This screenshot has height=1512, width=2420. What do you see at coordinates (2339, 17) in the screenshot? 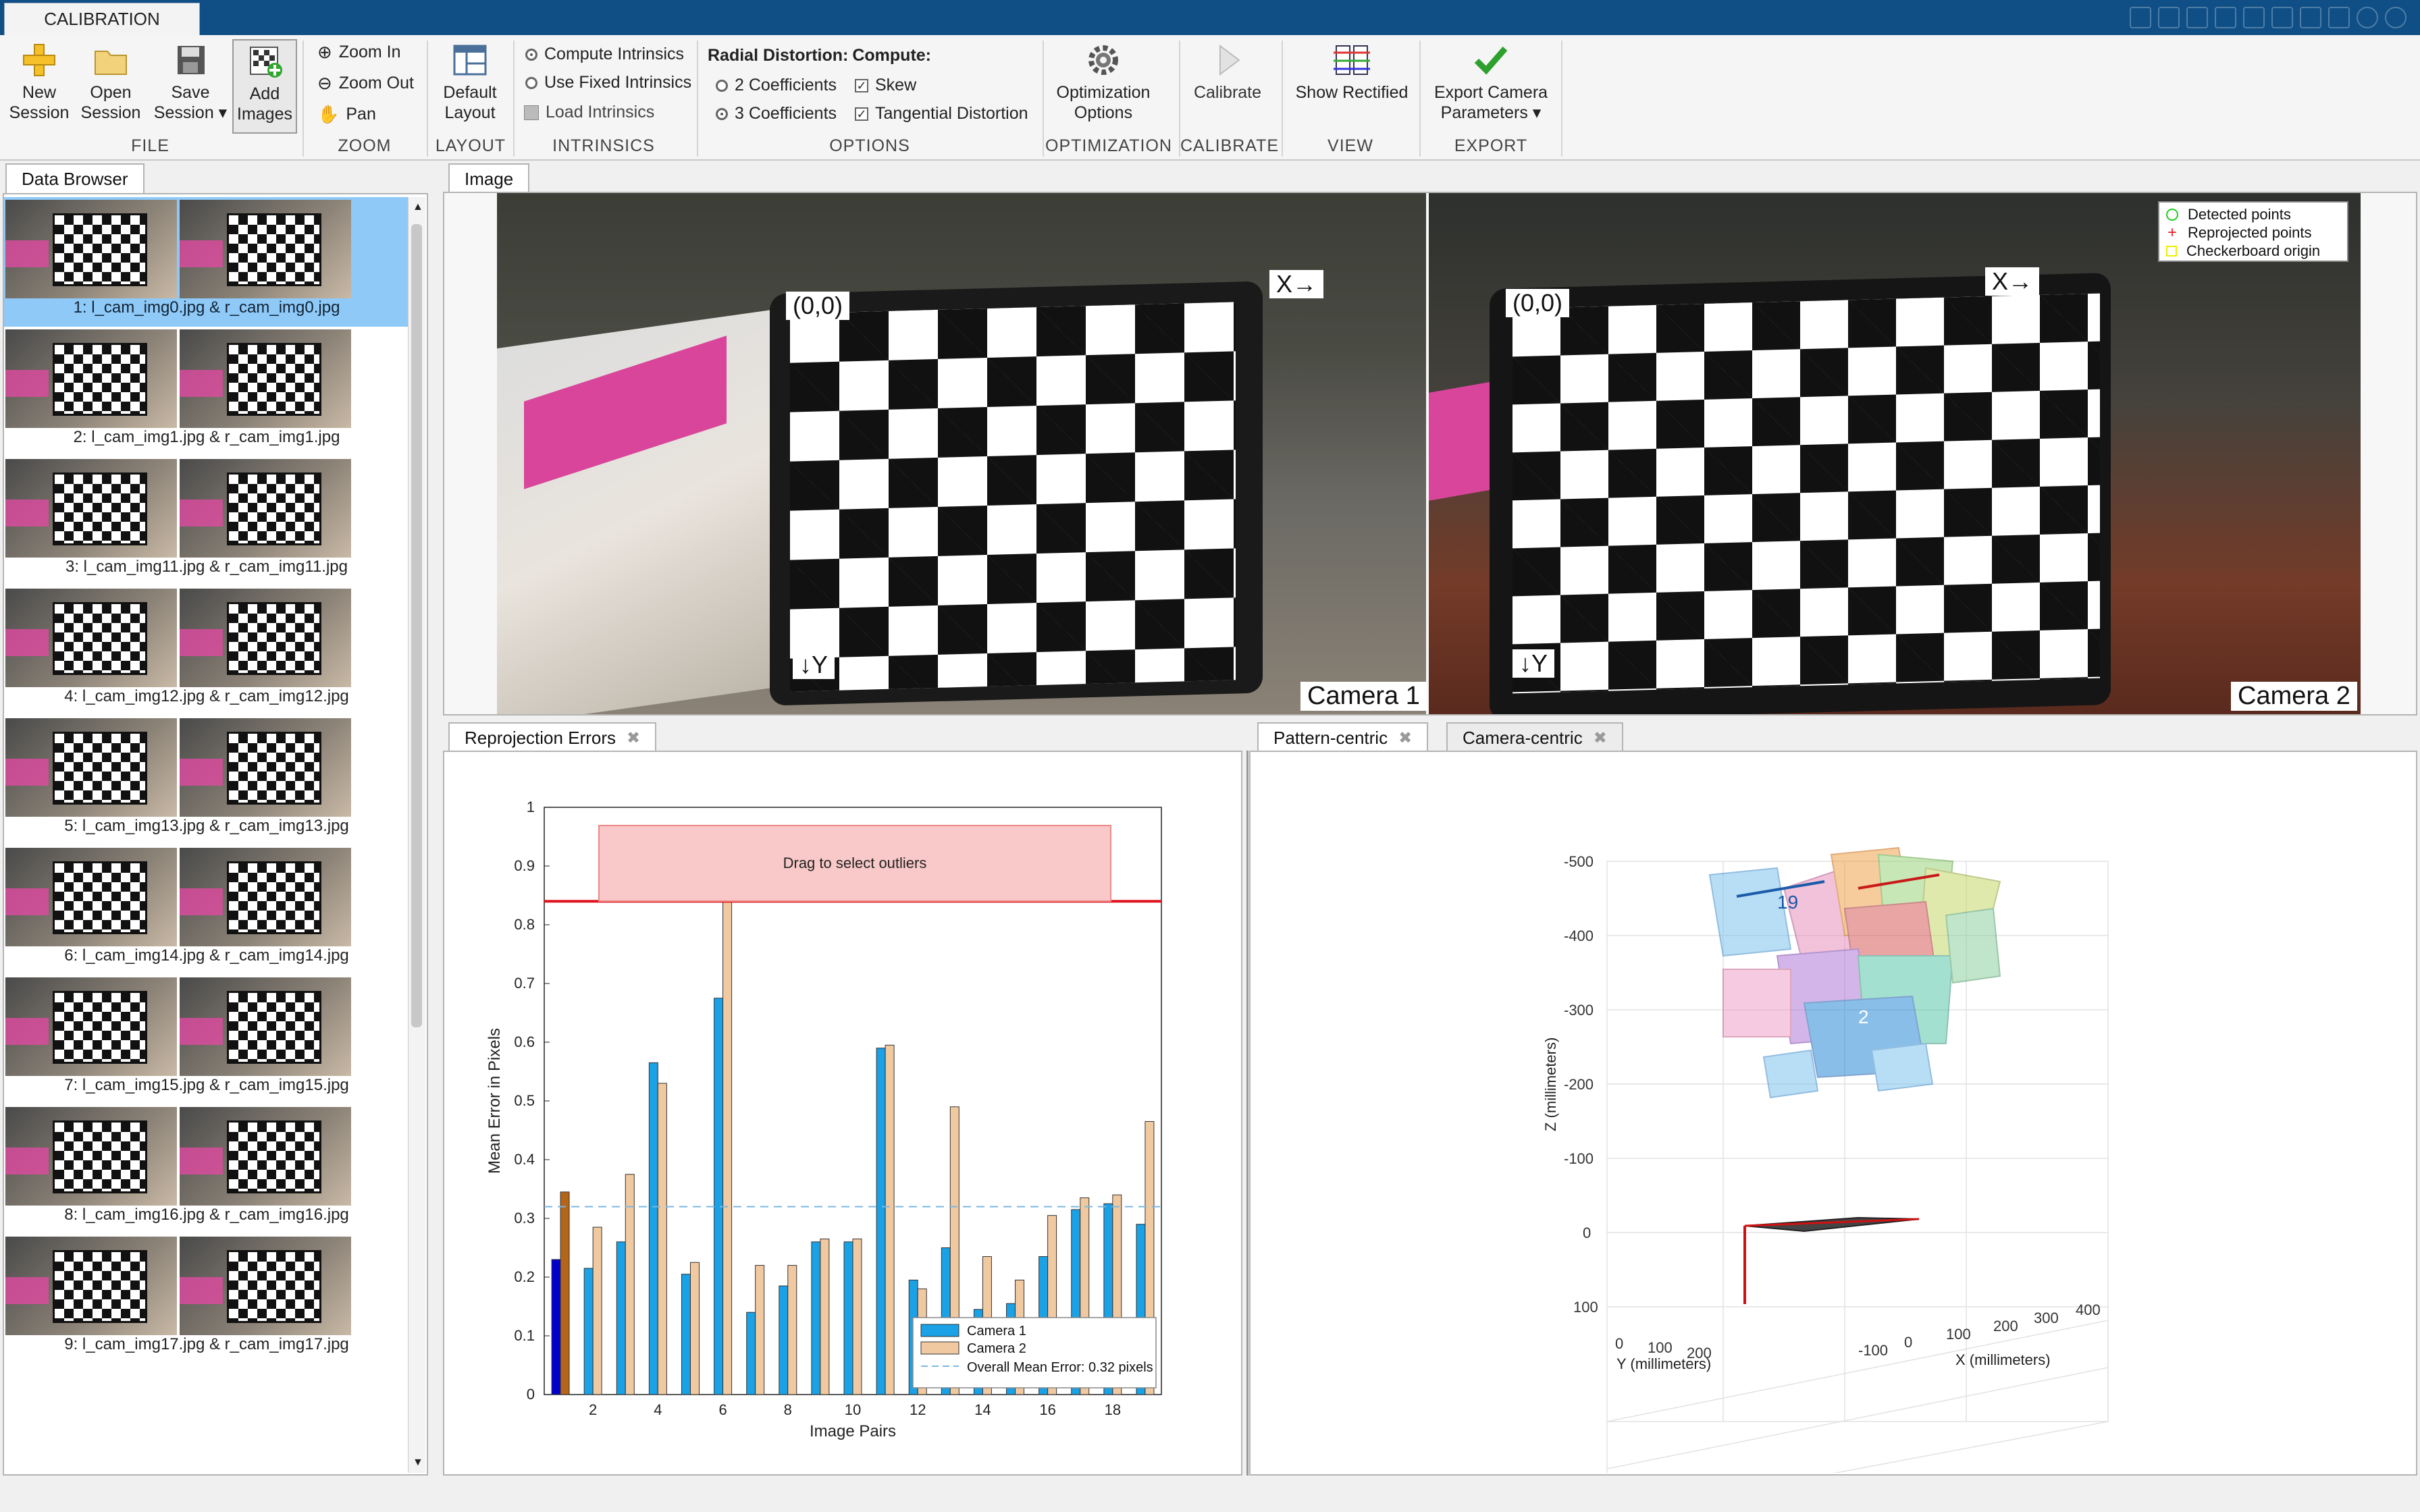
I see `layout-icon` at bounding box center [2339, 17].